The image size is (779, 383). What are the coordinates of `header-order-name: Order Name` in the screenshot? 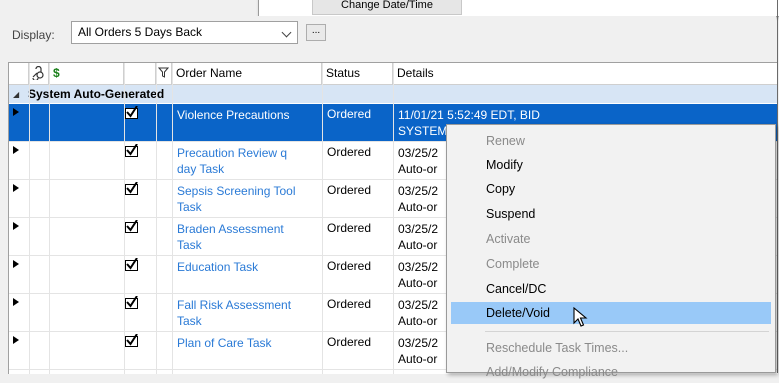 It's located at (247, 73).